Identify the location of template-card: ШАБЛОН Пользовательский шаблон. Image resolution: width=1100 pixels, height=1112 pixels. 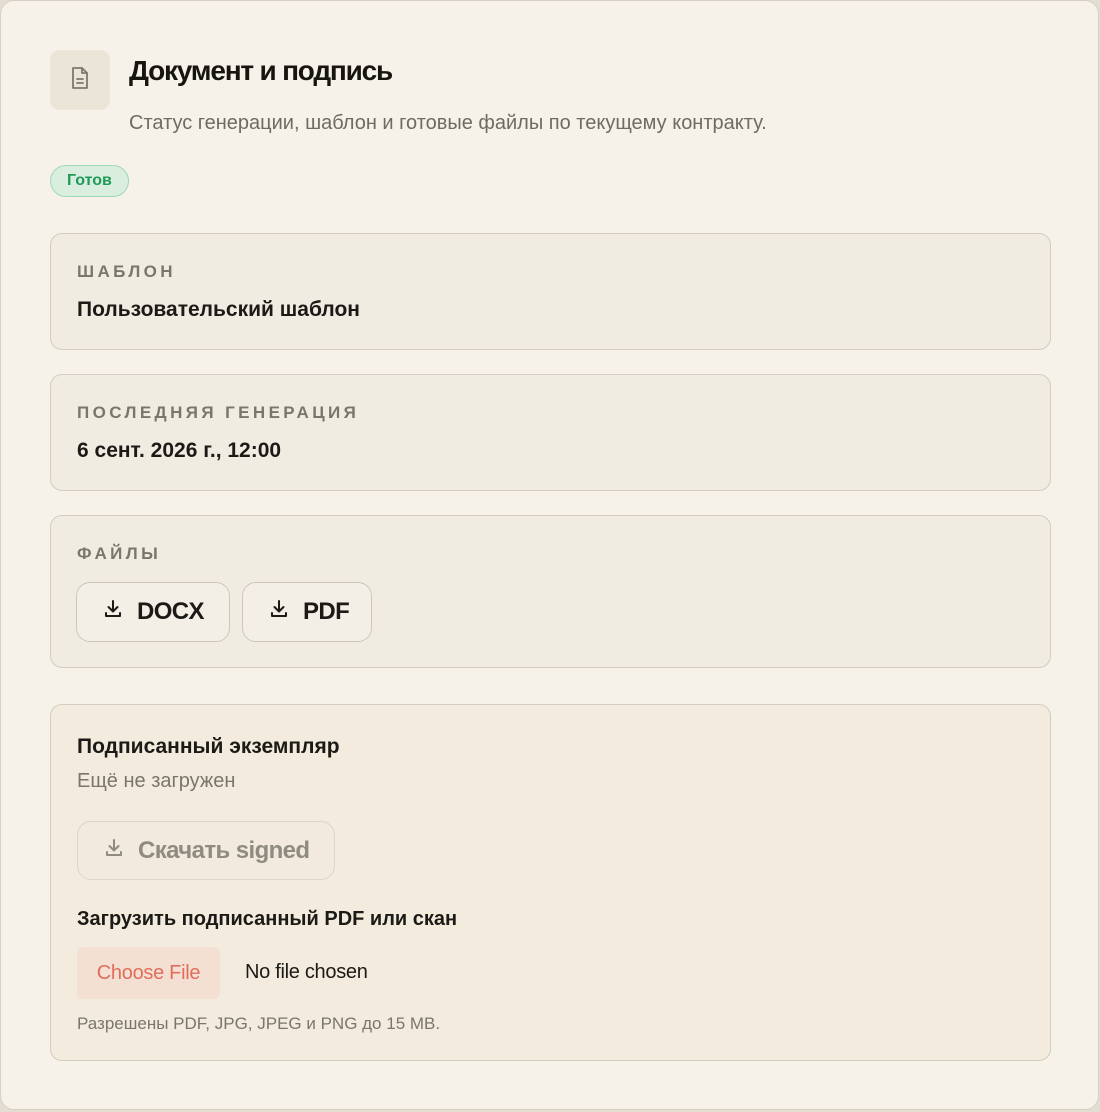
(550, 291).